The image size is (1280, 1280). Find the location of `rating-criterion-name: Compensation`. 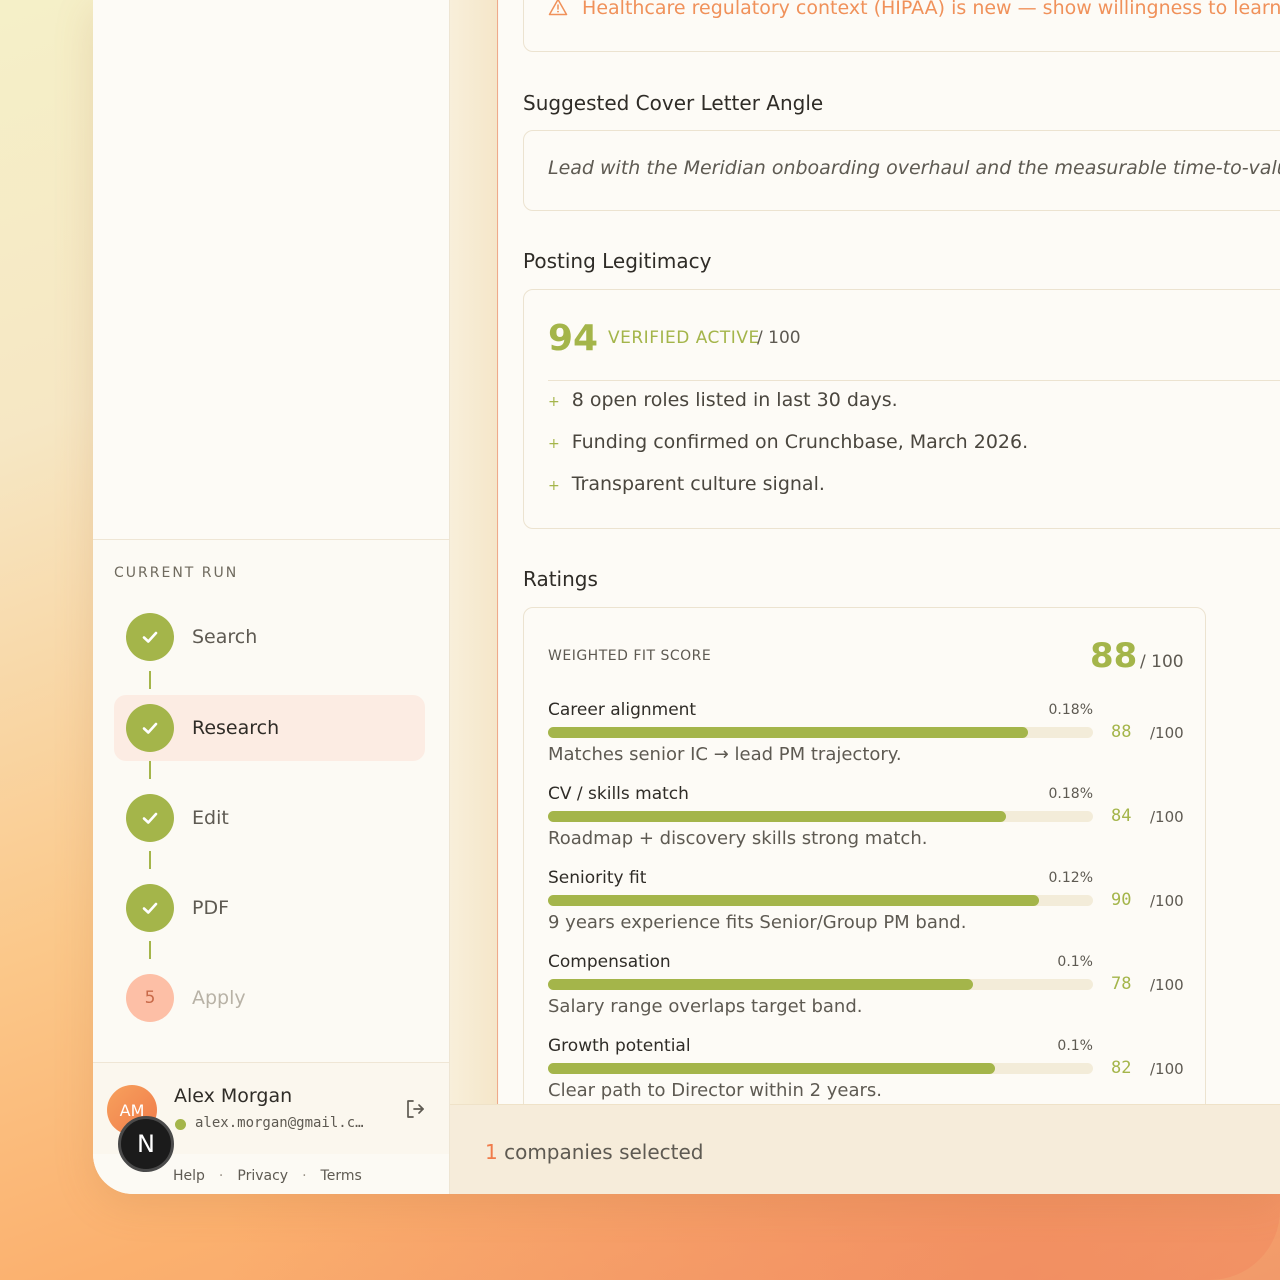

rating-criterion-name: Compensation is located at coordinates (609, 962).